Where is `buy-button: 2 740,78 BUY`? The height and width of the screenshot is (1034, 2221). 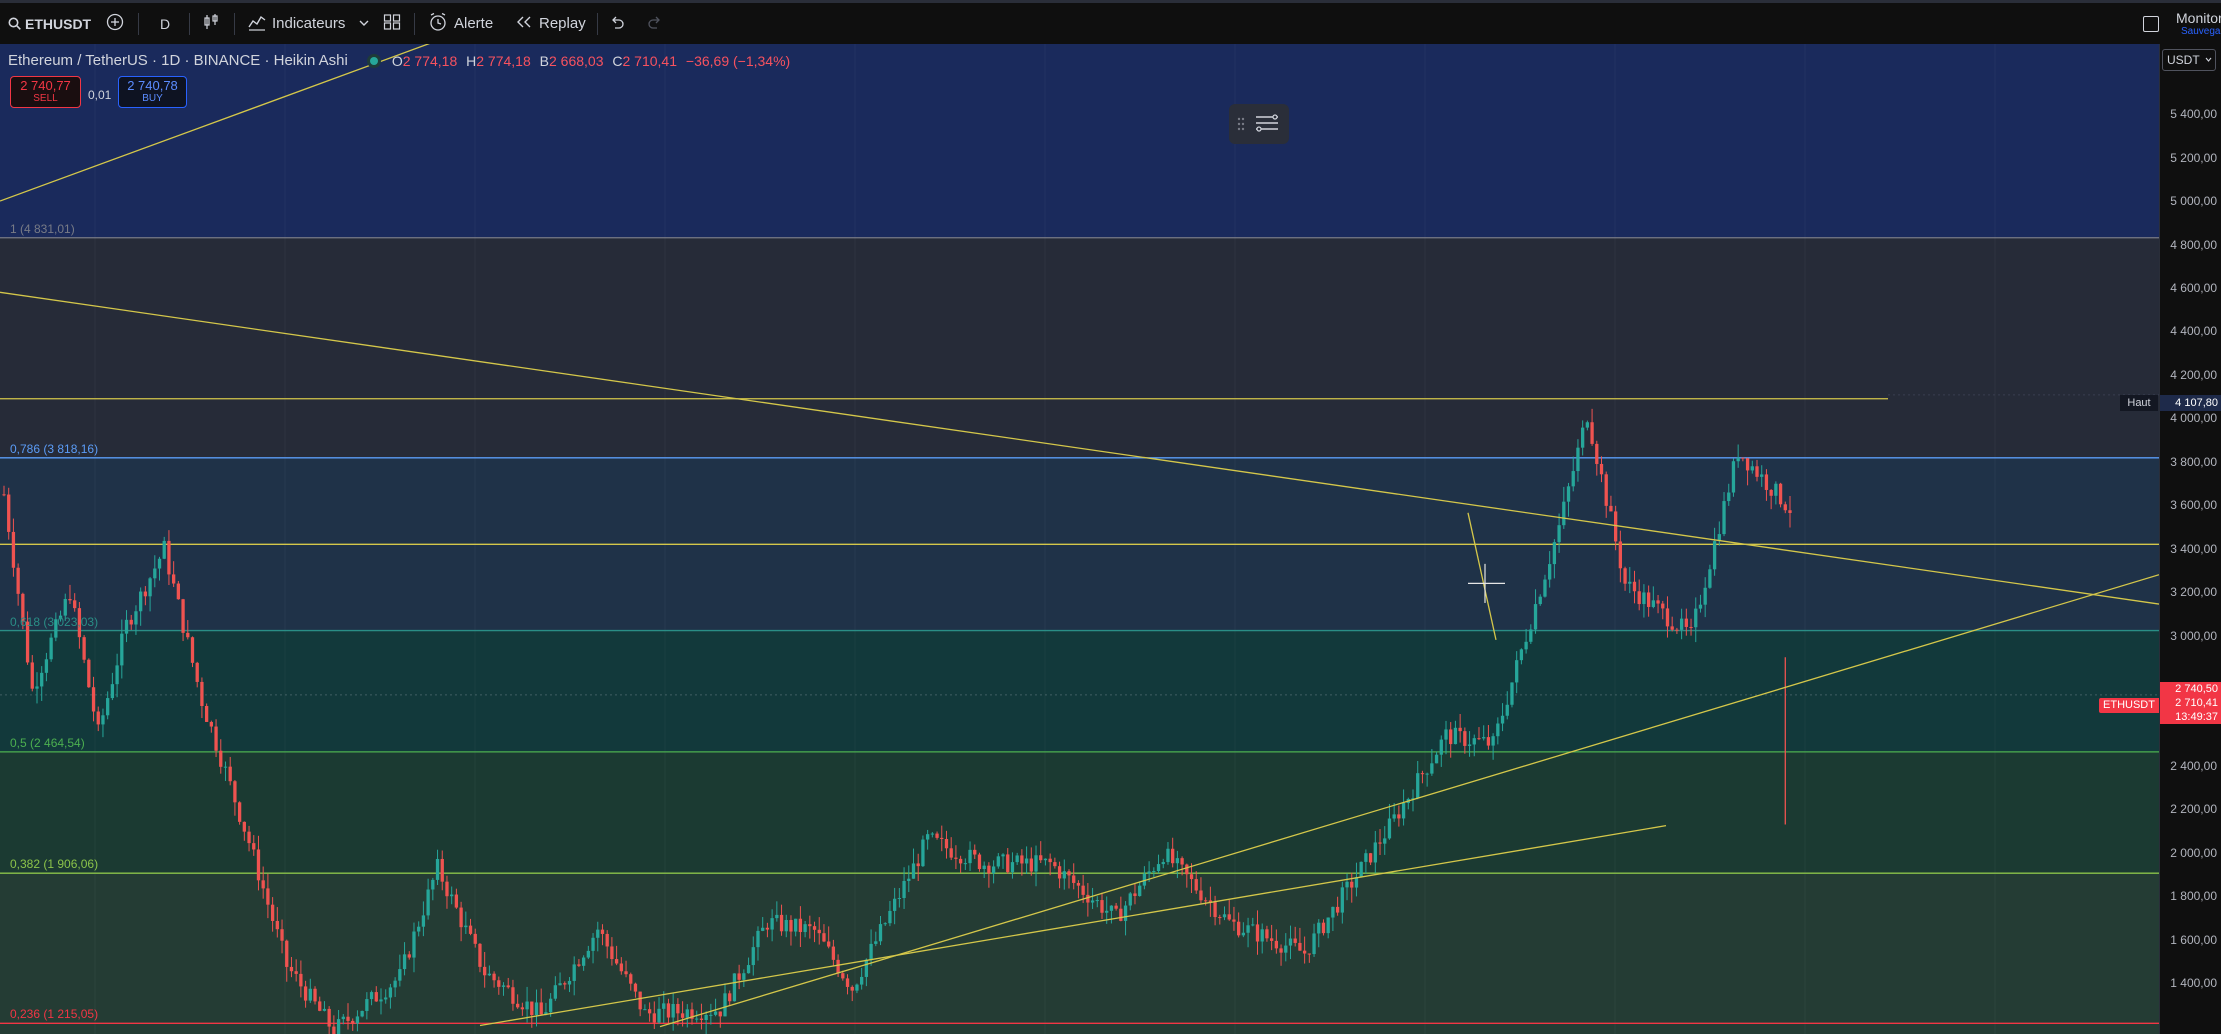
buy-button: 2 740,78 BUY is located at coordinates (152, 92).